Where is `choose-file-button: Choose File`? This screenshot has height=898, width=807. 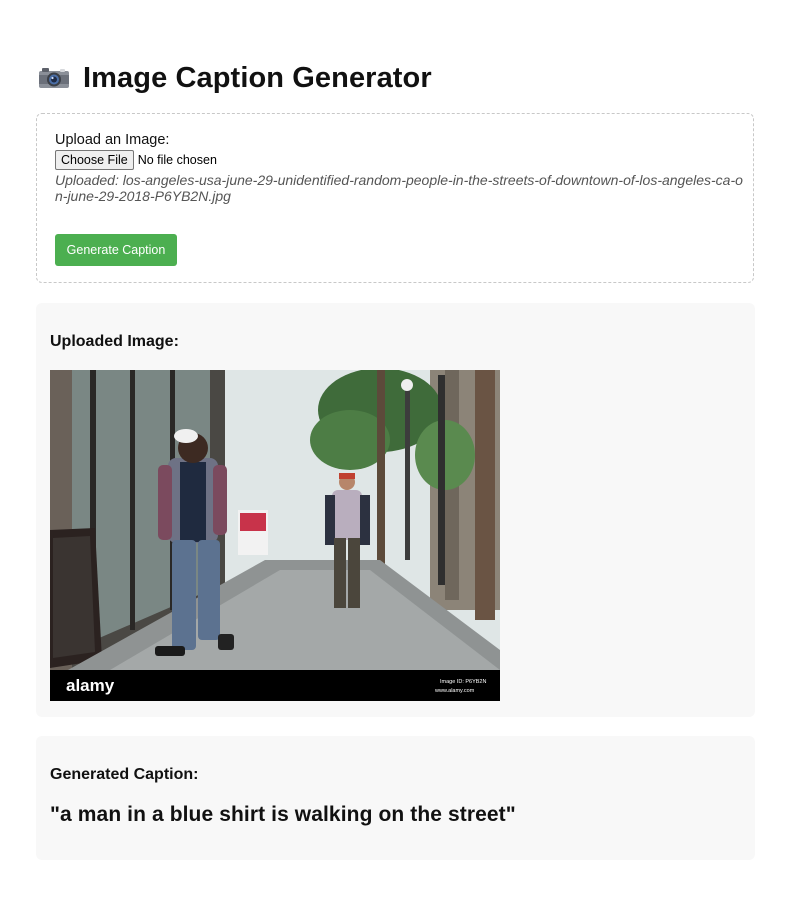 choose-file-button: Choose File is located at coordinates (94, 160).